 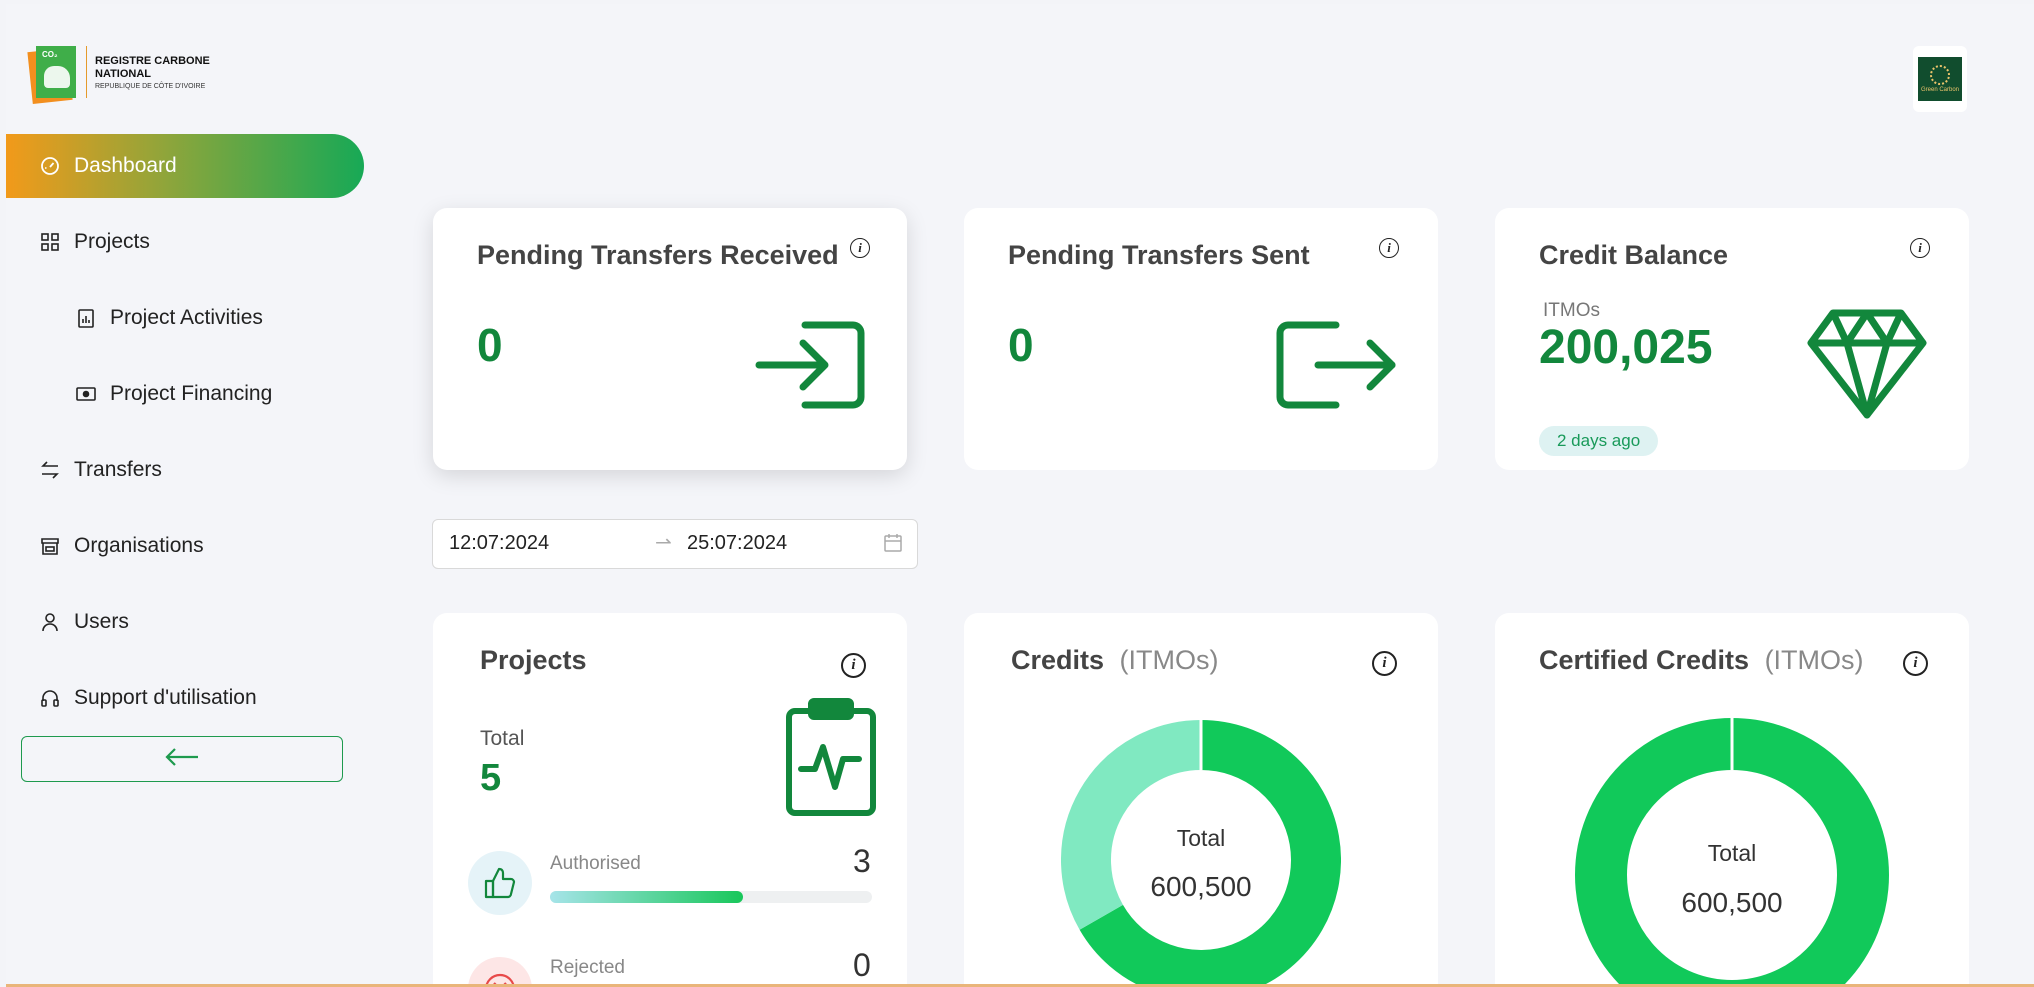 What do you see at coordinates (587, 967) in the screenshot?
I see `rejected-label: Rejected` at bounding box center [587, 967].